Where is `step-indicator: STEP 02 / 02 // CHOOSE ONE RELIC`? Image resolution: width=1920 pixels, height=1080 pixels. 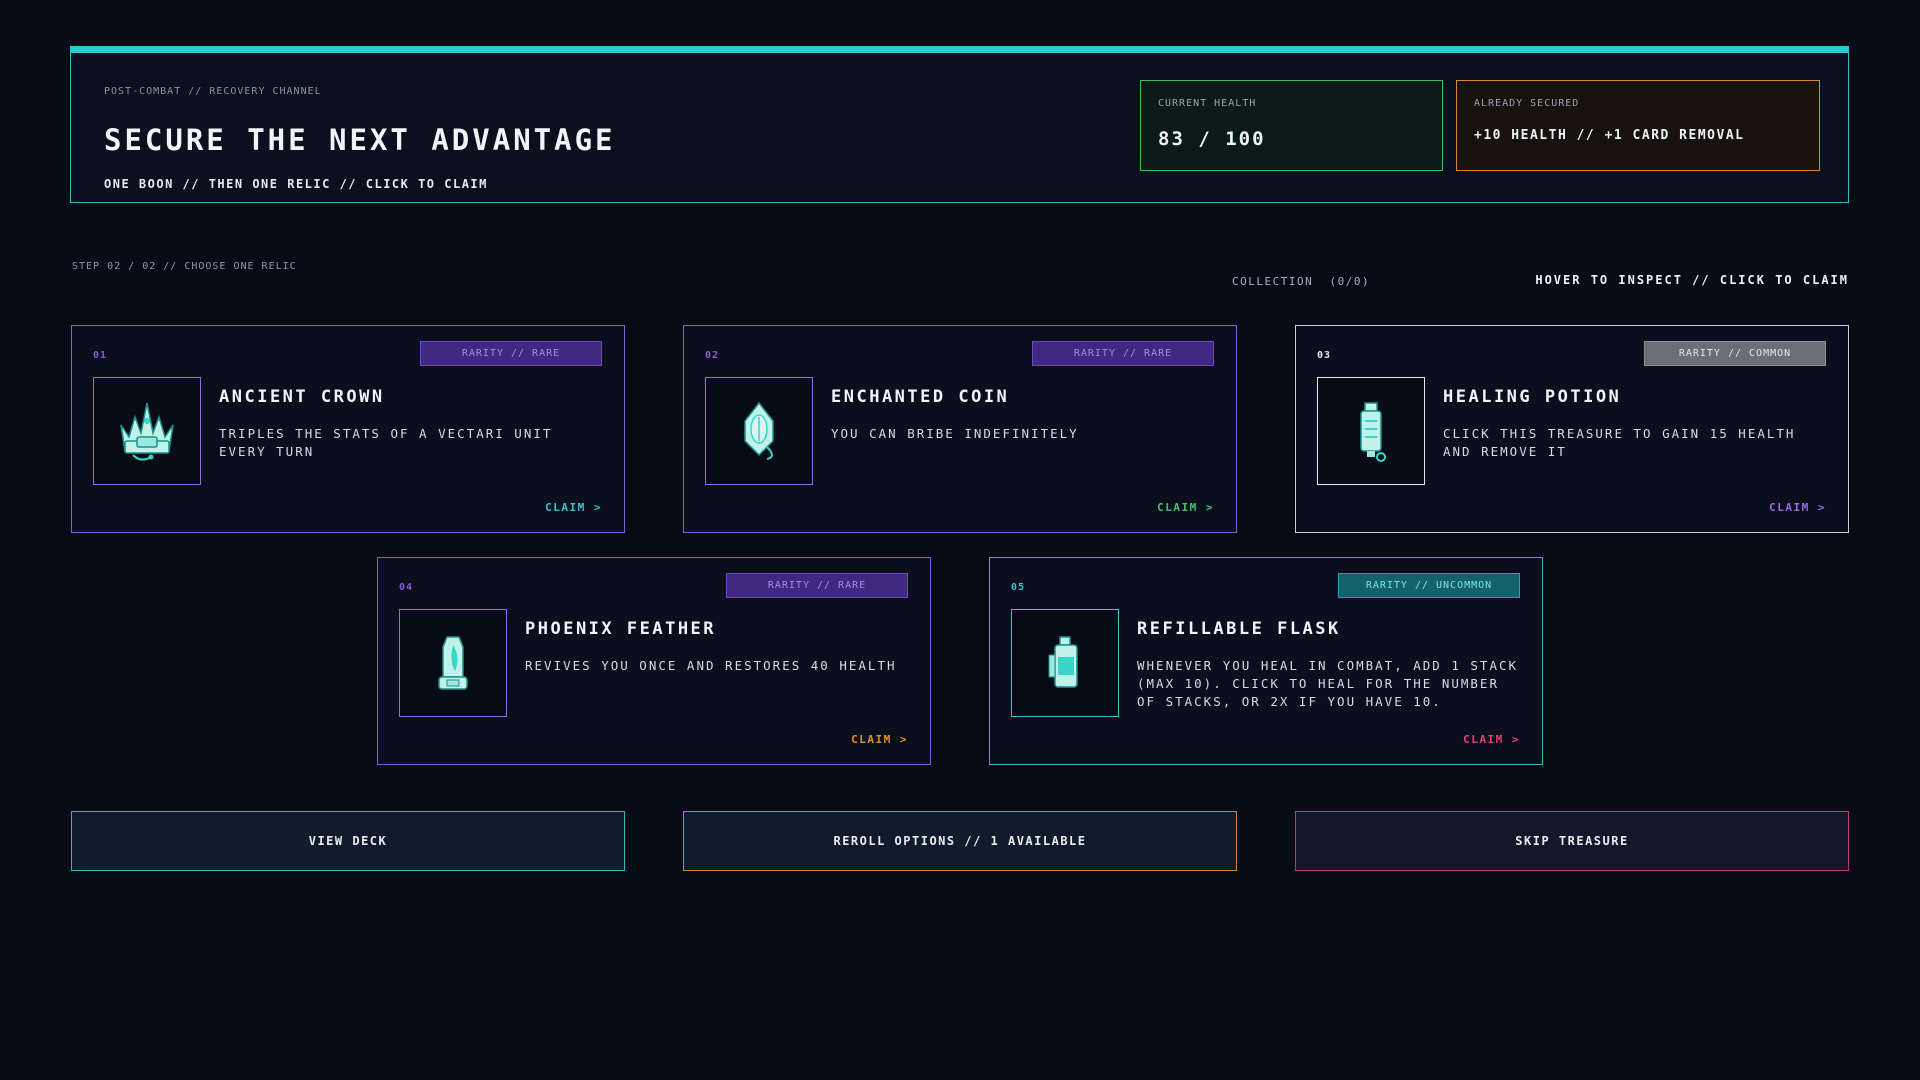 step-indicator: STEP 02 / 02 // CHOOSE ONE RELIC is located at coordinates (184, 266).